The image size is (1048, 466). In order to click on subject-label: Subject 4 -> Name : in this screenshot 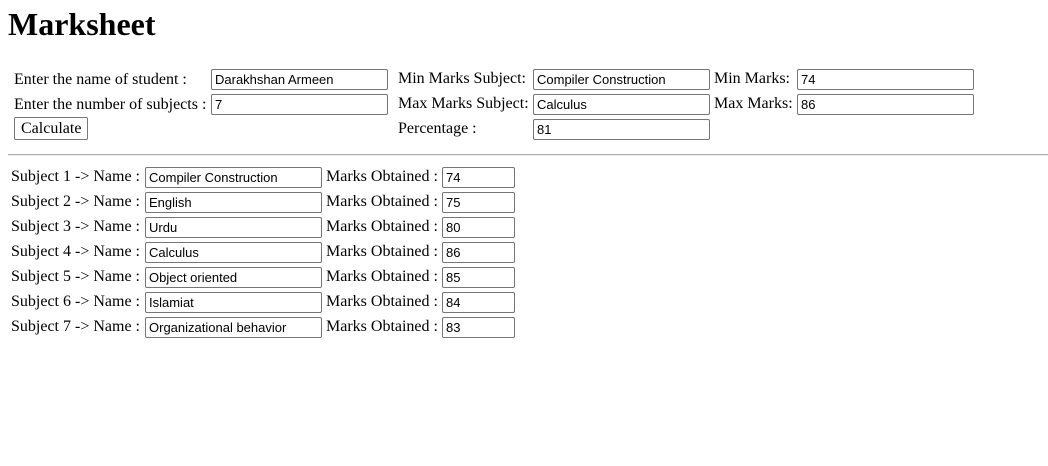, I will do `click(75, 251)`.